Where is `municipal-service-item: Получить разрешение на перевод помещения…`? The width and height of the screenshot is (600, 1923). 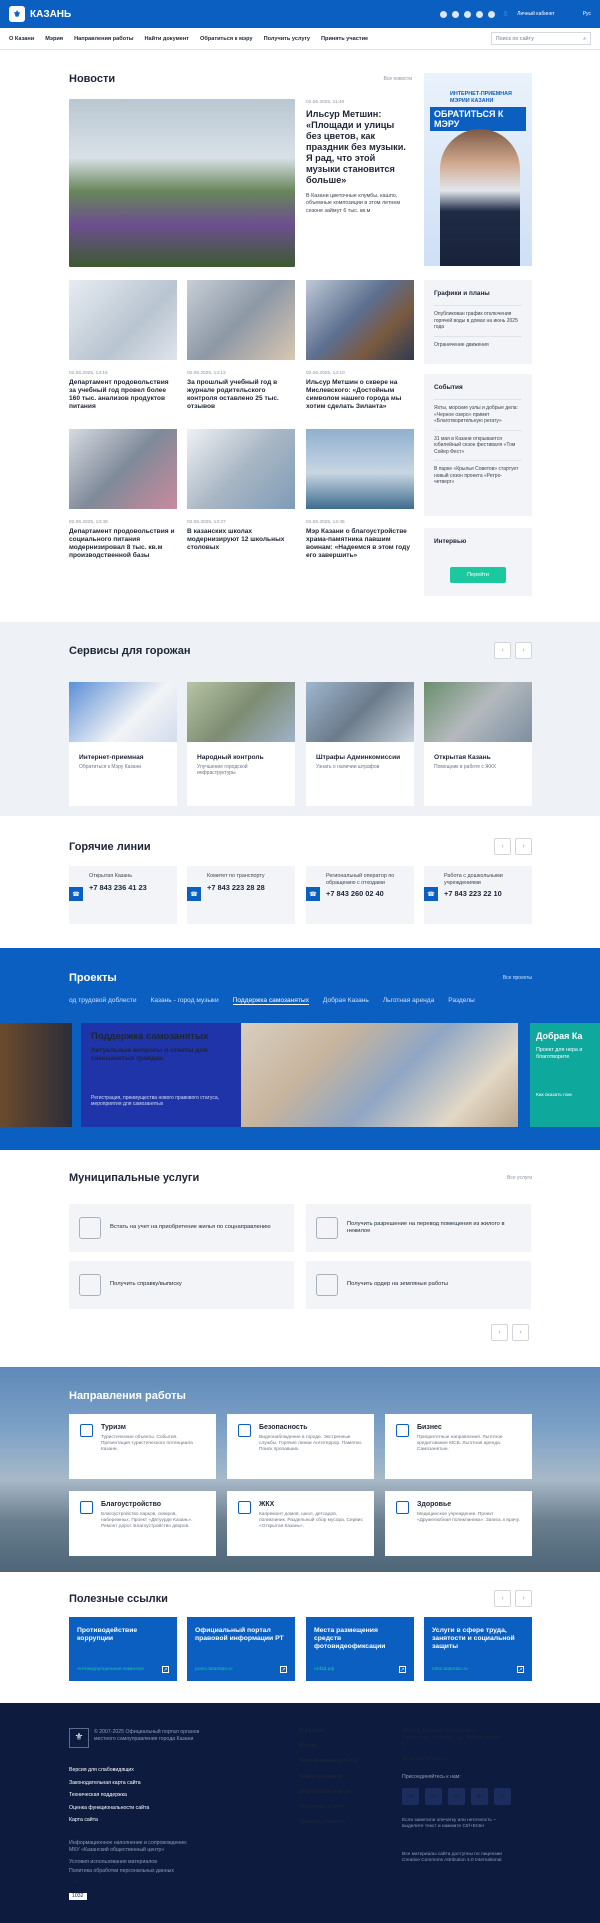
municipal-service-item: Получить разрешение на перевод помещения… is located at coordinates (418, 1228).